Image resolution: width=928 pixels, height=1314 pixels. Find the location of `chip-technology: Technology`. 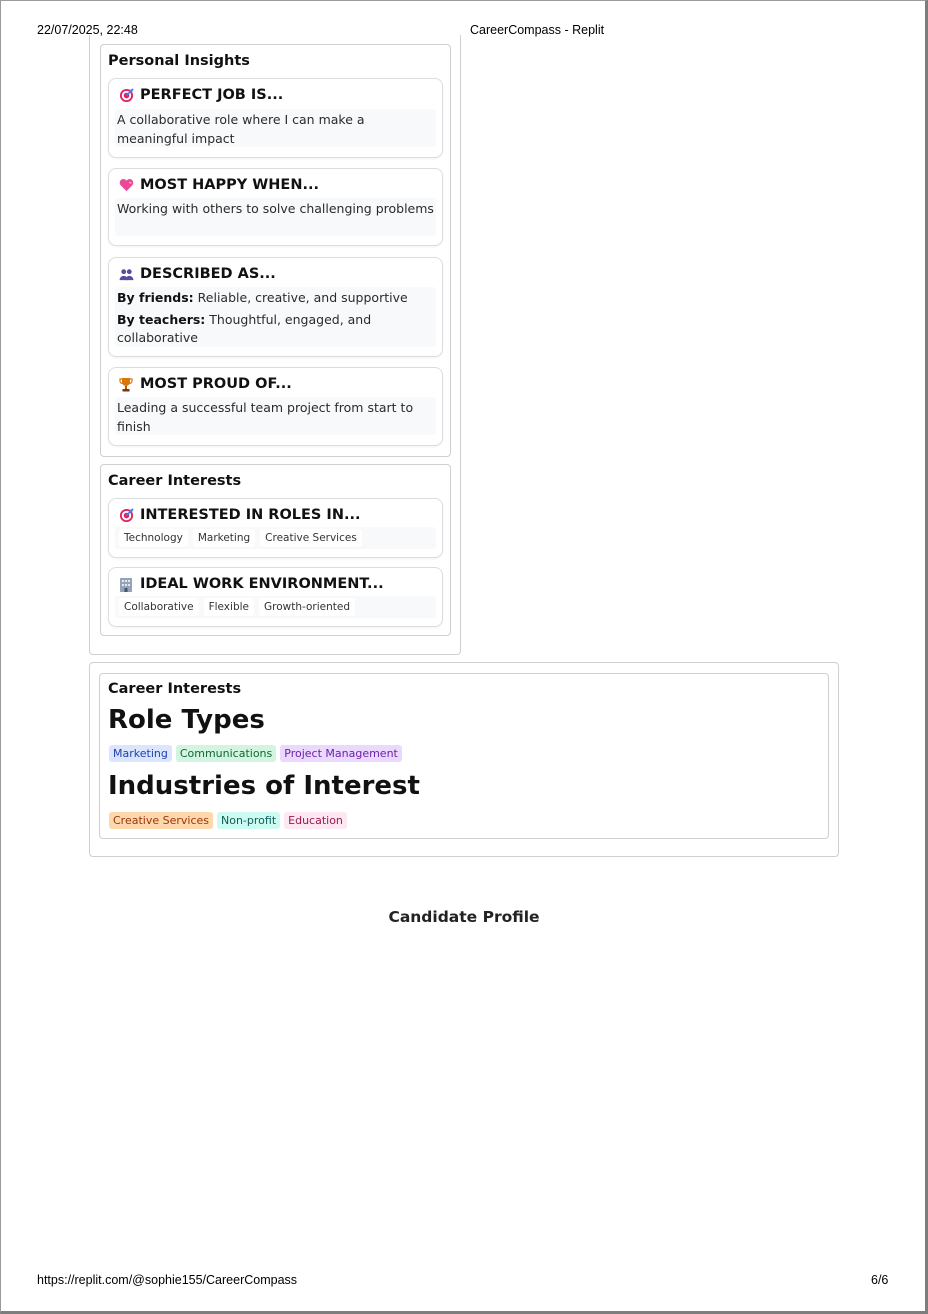

chip-technology: Technology is located at coordinates (153, 538).